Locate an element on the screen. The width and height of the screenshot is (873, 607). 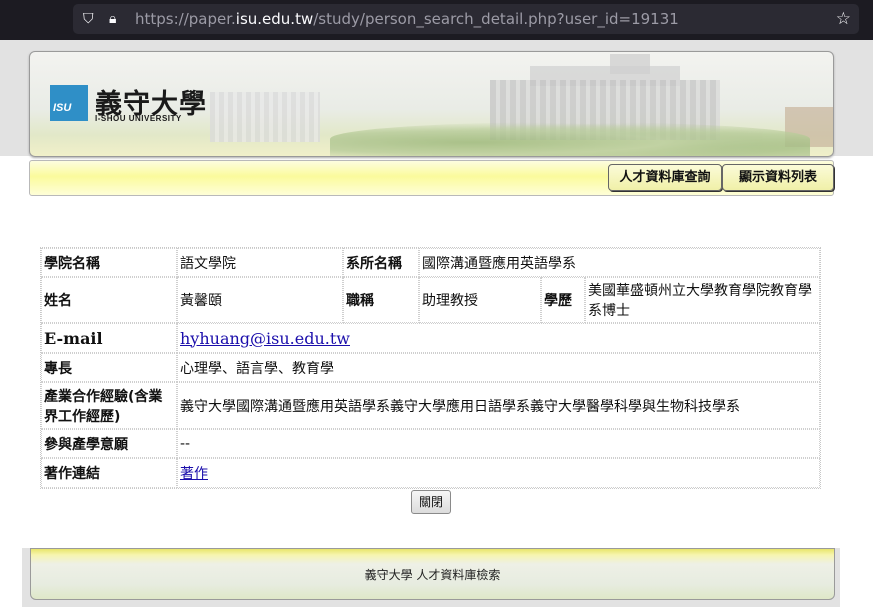
industry-value: 義守大學國際溝通暨應用英語學系義守大學應用日語學系義守大學醫學科學與生物科技學系 is located at coordinates (498, 405).